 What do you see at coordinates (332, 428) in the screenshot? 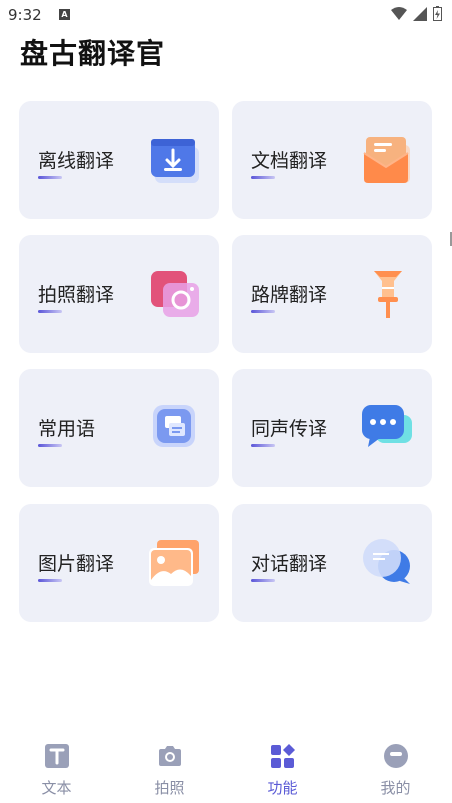
I see `card-simultaneous-interpretation: 同声传译` at bounding box center [332, 428].